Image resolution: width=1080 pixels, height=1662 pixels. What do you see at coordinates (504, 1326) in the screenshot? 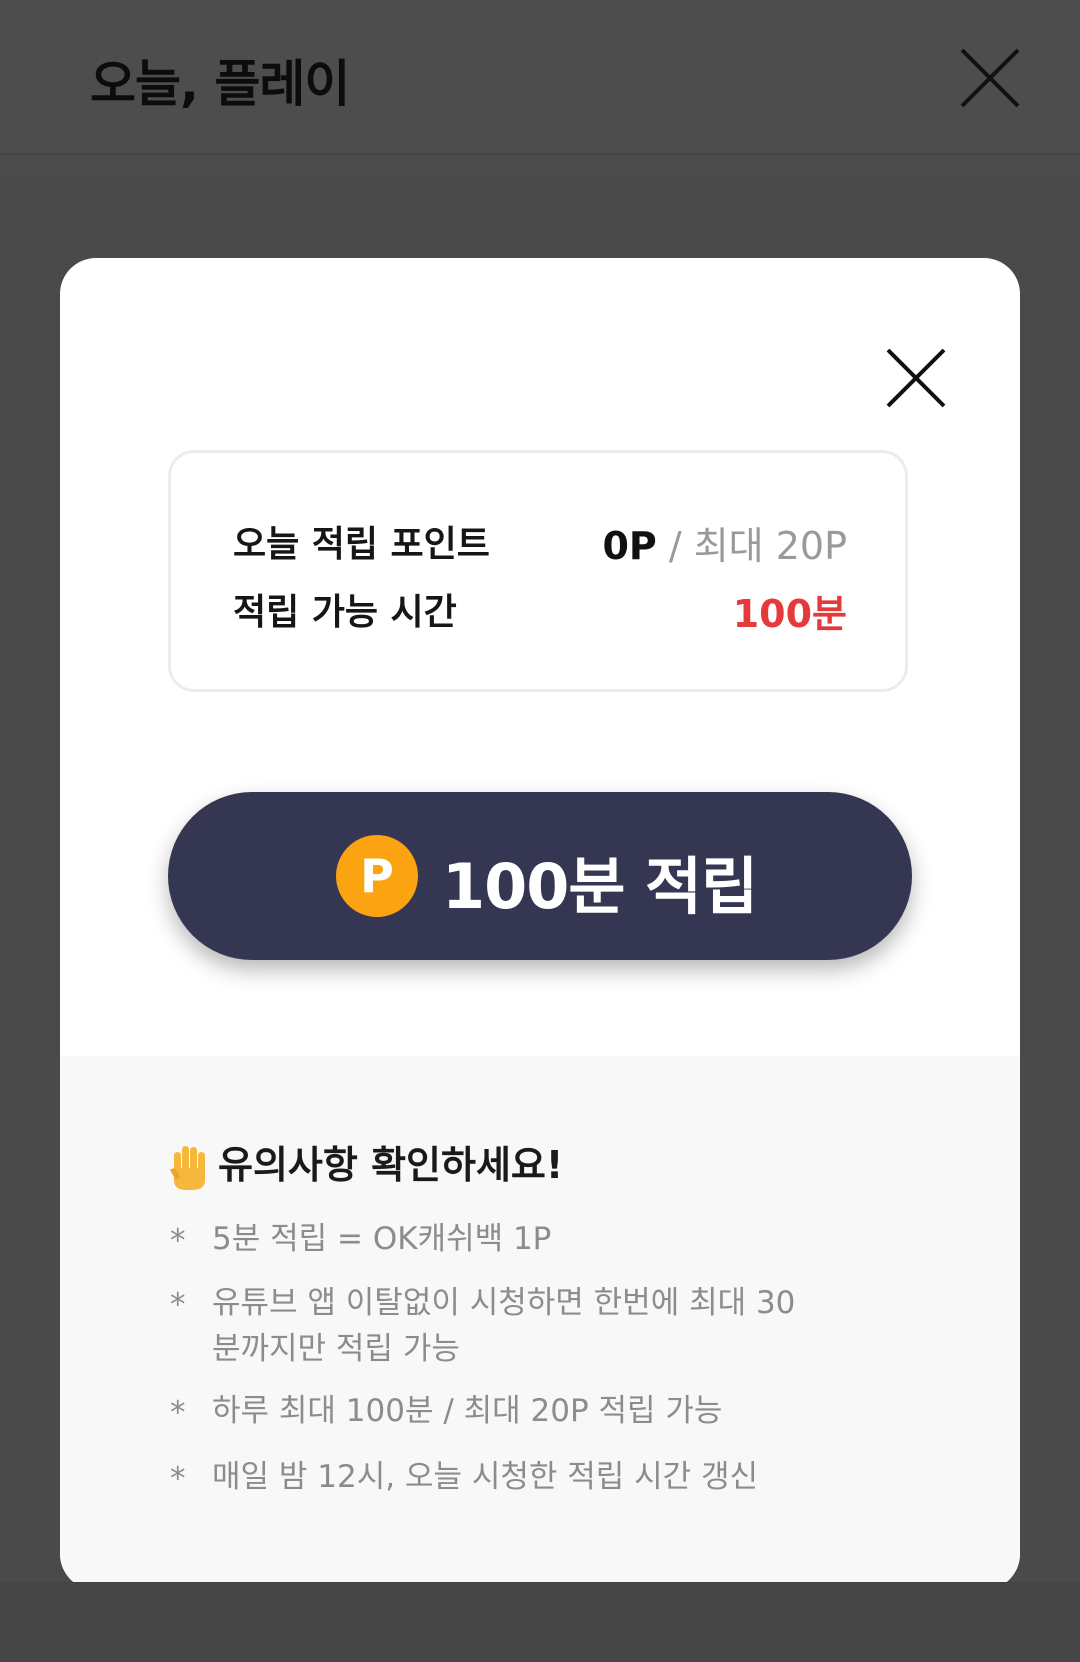
I see `notice-item-text: 유튜브 앱 이탈없이 시청하면 한번에 최대 30분까지만 적립 가능` at bounding box center [504, 1326].